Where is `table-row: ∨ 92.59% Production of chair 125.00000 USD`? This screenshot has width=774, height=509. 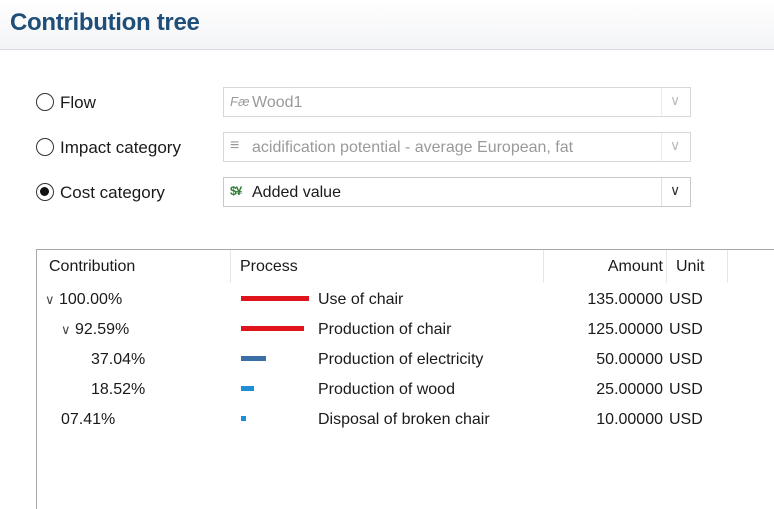 table-row: ∨ 92.59% Production of chair 125.00000 USD is located at coordinates (387, 330).